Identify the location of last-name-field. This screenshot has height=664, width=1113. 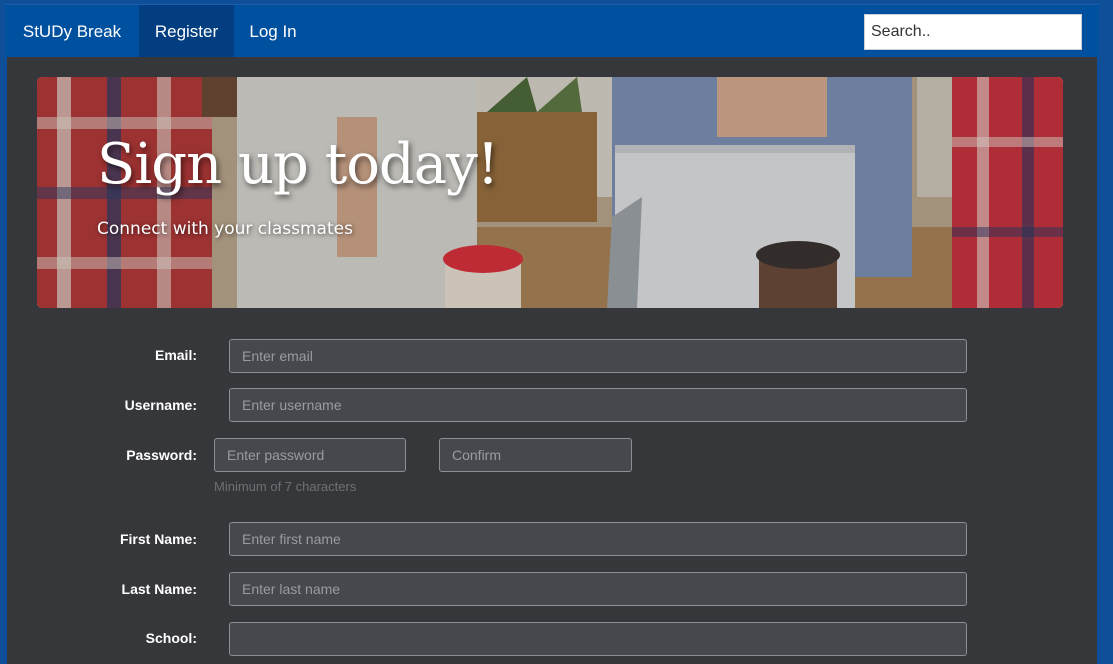
(598, 589).